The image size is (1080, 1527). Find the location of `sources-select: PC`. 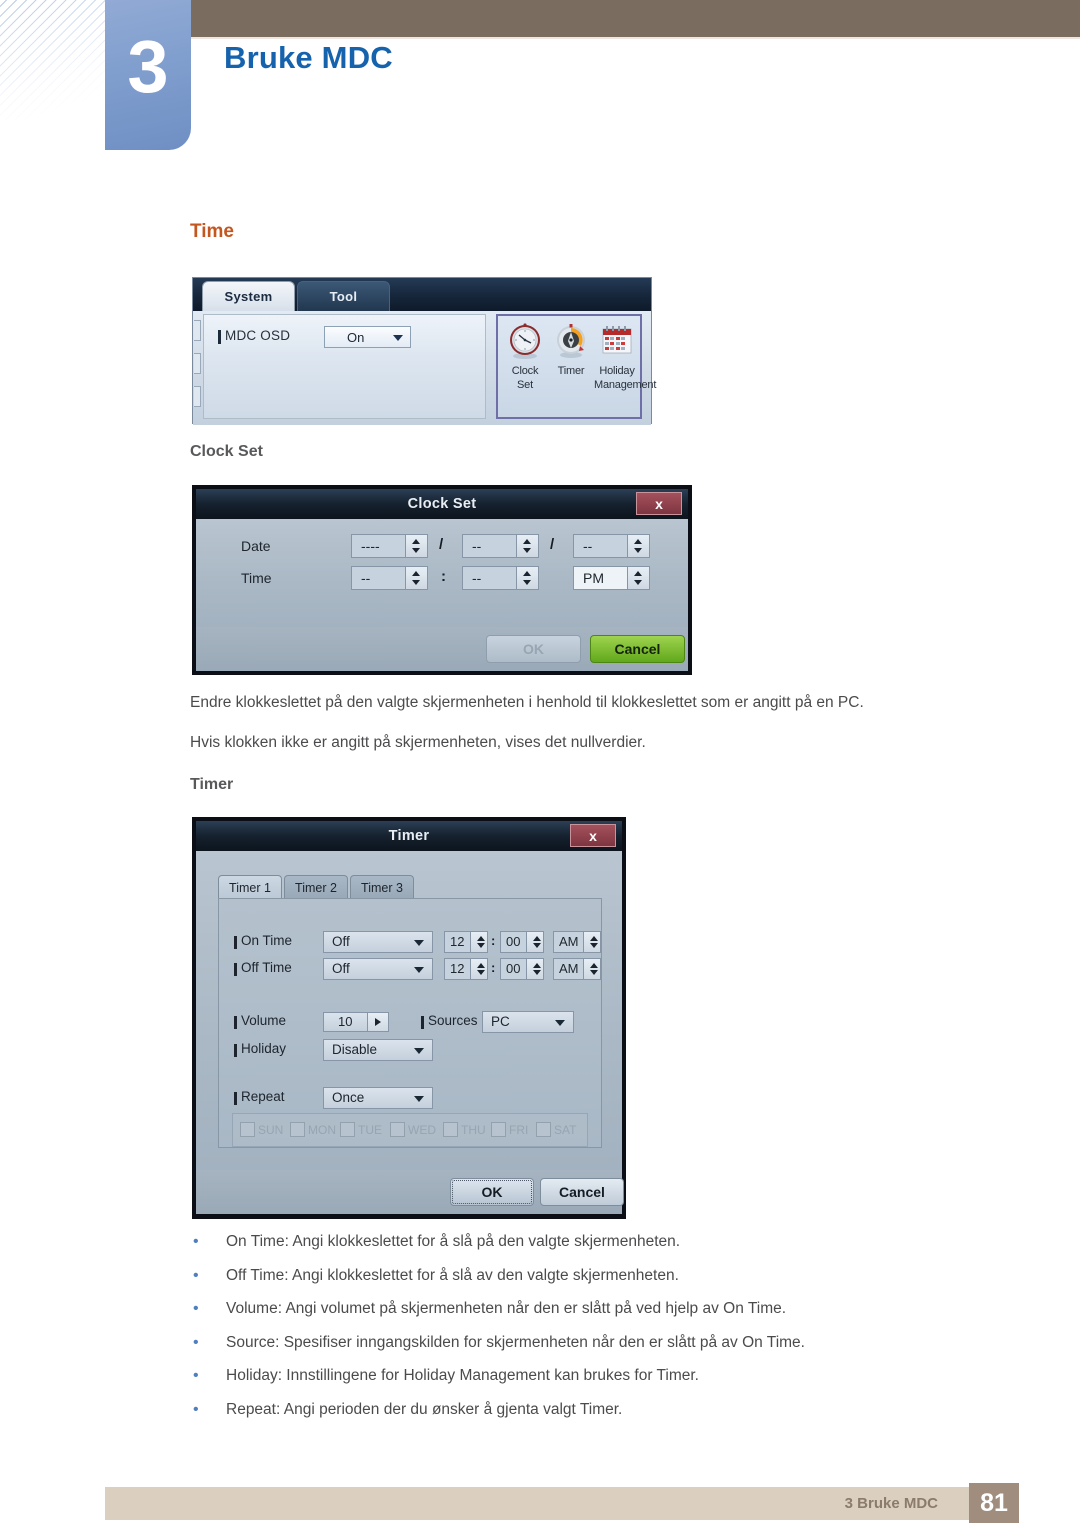

sources-select: PC is located at coordinates (528, 1022).